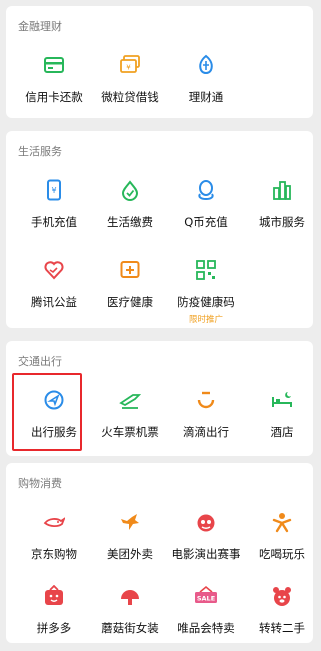  I want to click on tile-label: 唯品会特卖, so click(206, 628).